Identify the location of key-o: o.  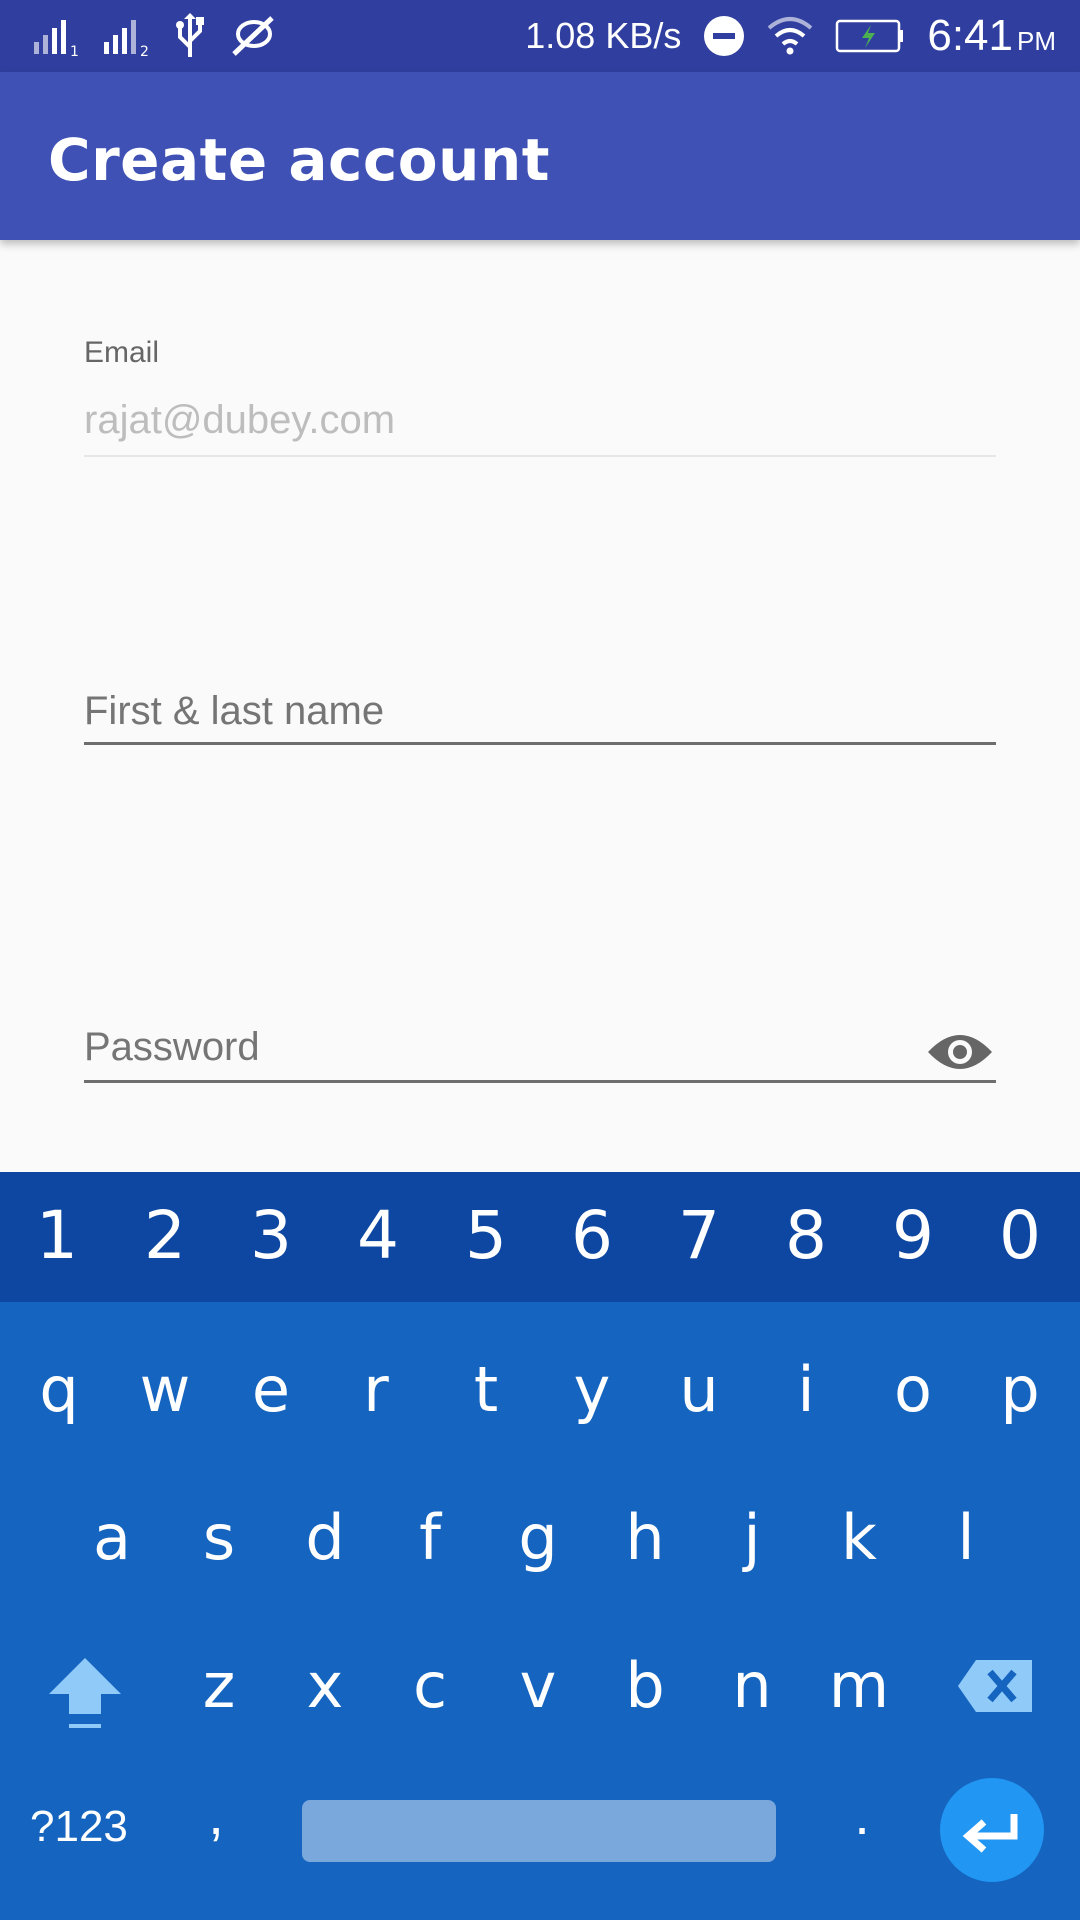
(913, 1390).